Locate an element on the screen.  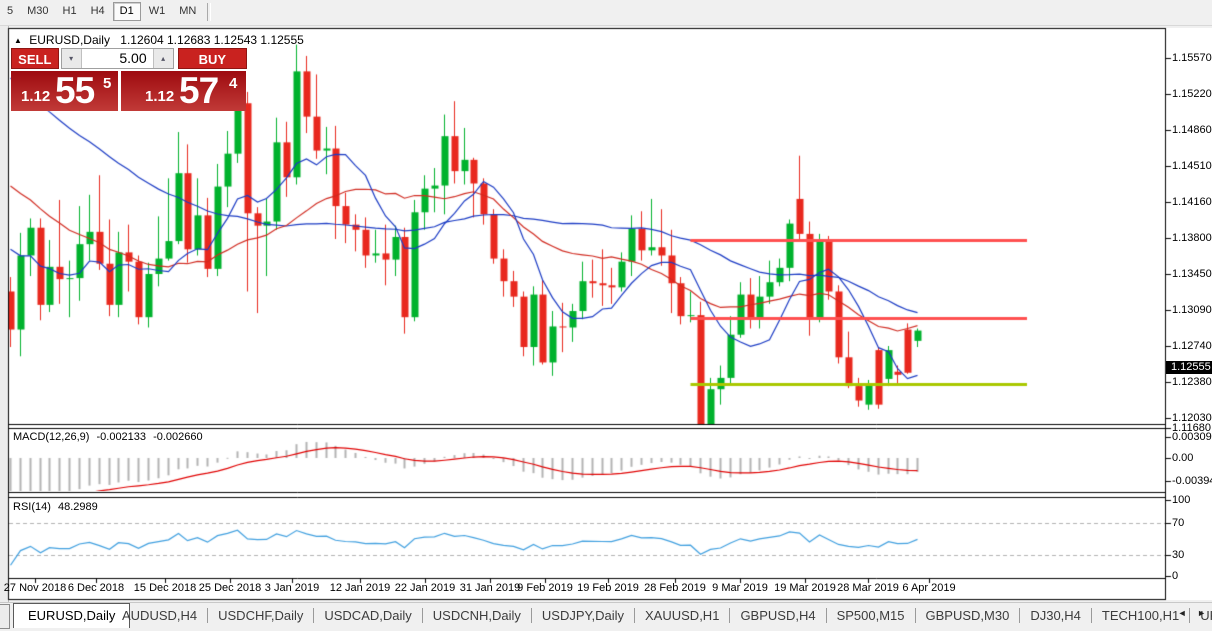
partial-tab is located at coordinates (5, 616).